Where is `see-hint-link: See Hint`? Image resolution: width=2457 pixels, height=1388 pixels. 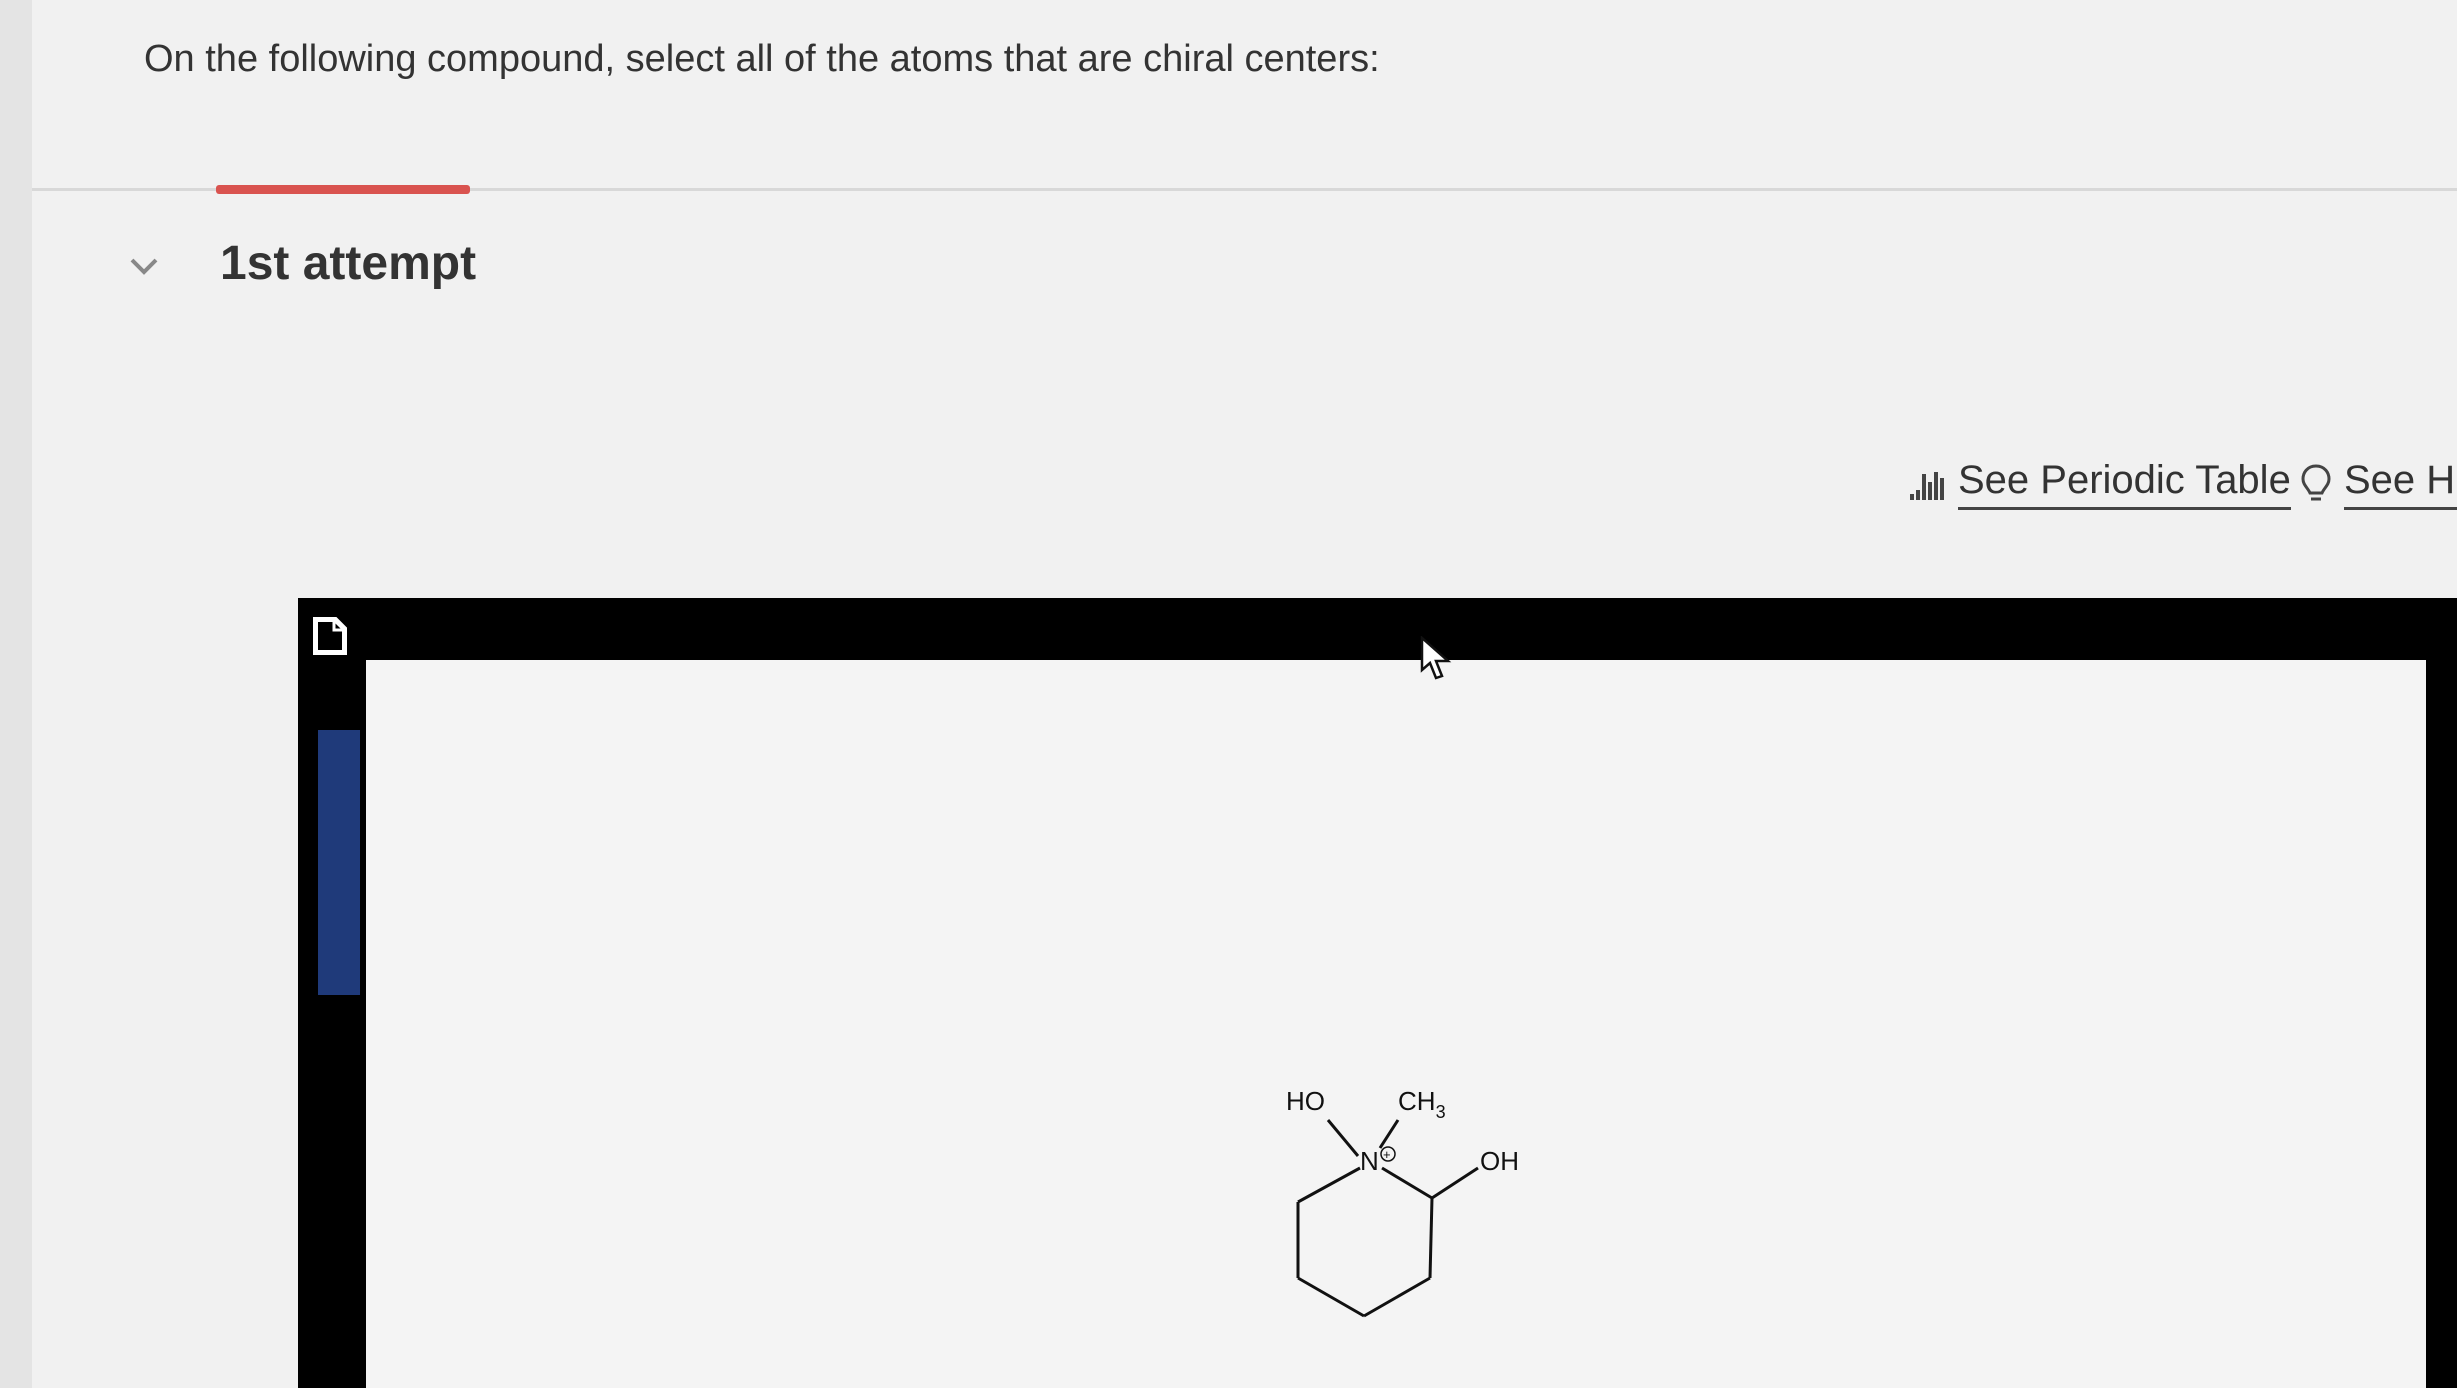 see-hint-link: See Hint is located at coordinates (2378, 484).